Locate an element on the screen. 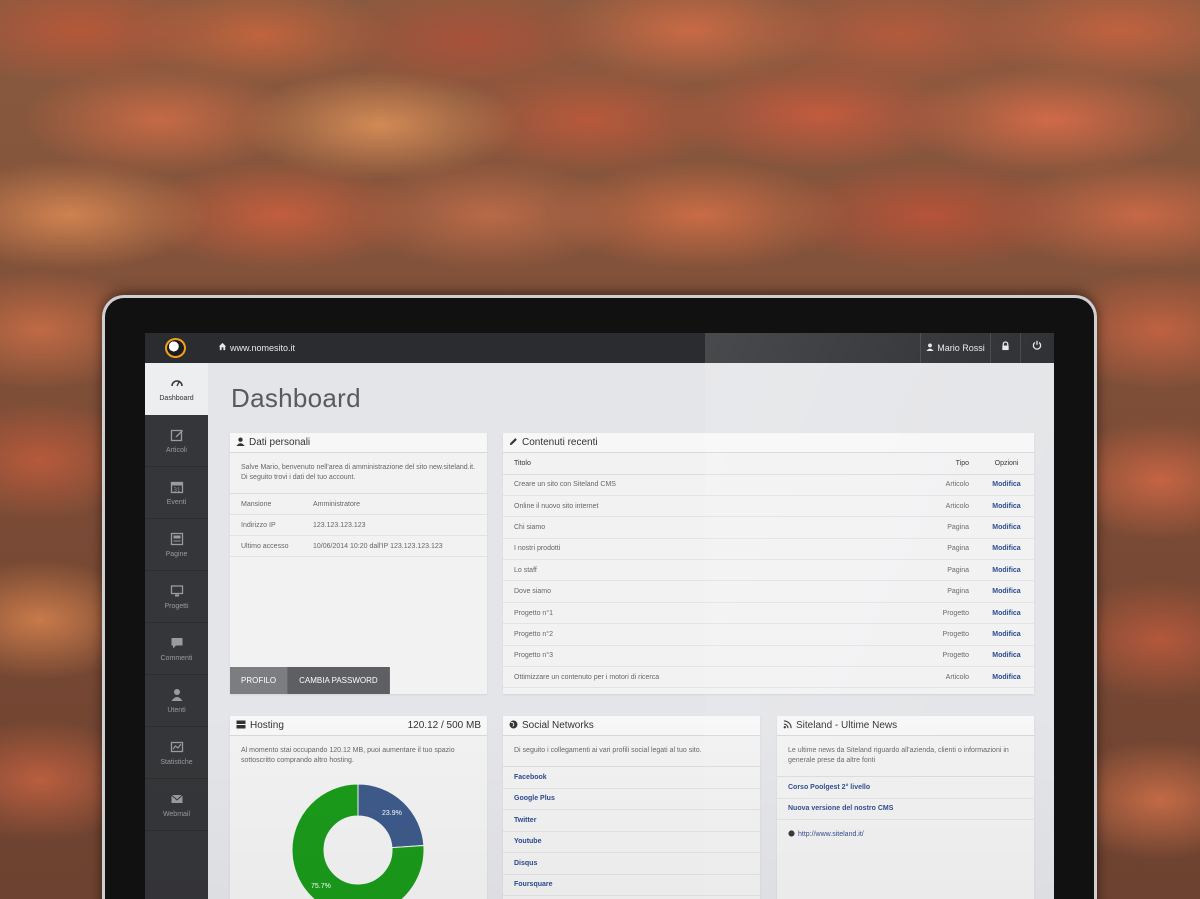 The height and width of the screenshot is (899, 1200). top-bar: www.nomesito.it Mario Rossi is located at coordinates (599, 348).